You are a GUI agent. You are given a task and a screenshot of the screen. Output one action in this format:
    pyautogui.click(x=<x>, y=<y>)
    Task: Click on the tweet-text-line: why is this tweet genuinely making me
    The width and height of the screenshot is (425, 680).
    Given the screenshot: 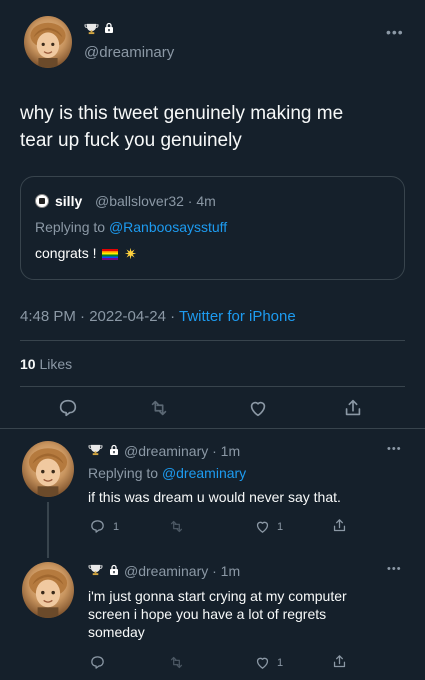 What is the action you would take?
    pyautogui.click(x=182, y=113)
    